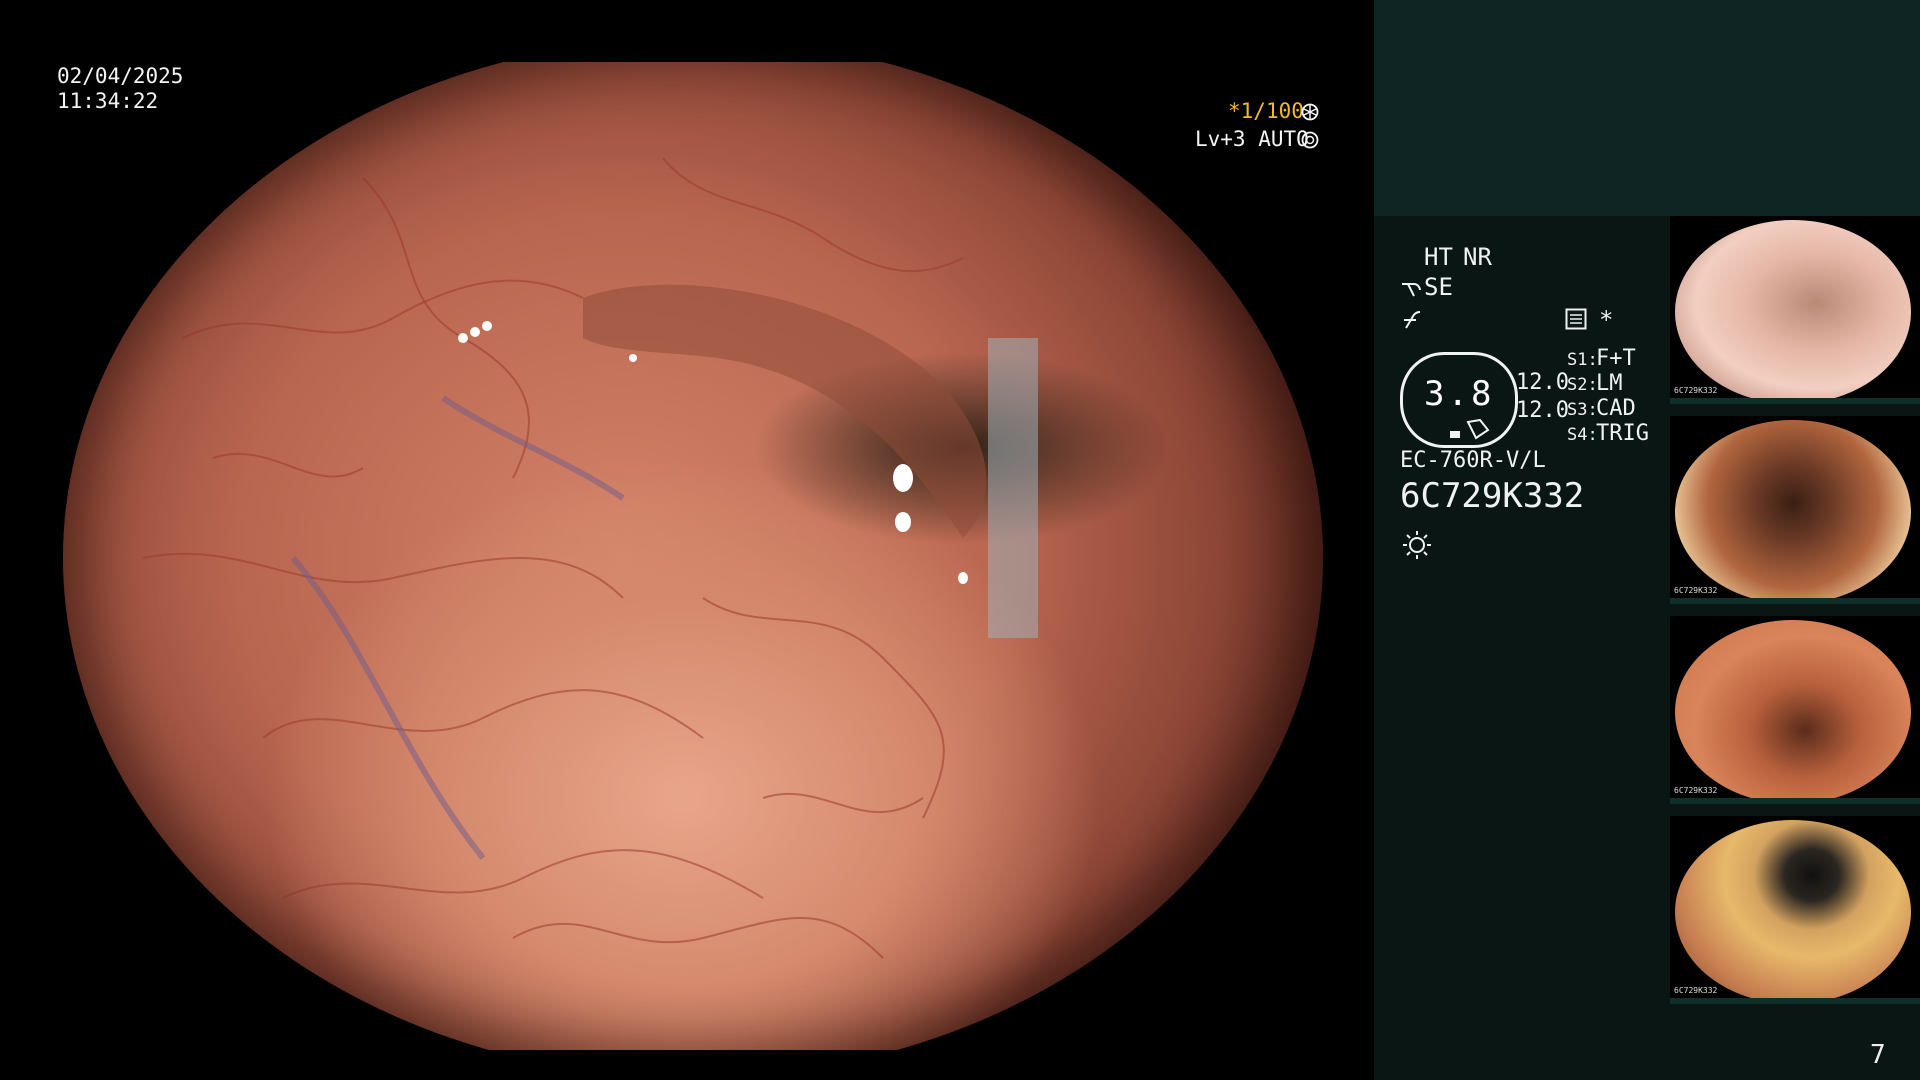  I want to click on lens-angle-icon, so click(1478, 429).